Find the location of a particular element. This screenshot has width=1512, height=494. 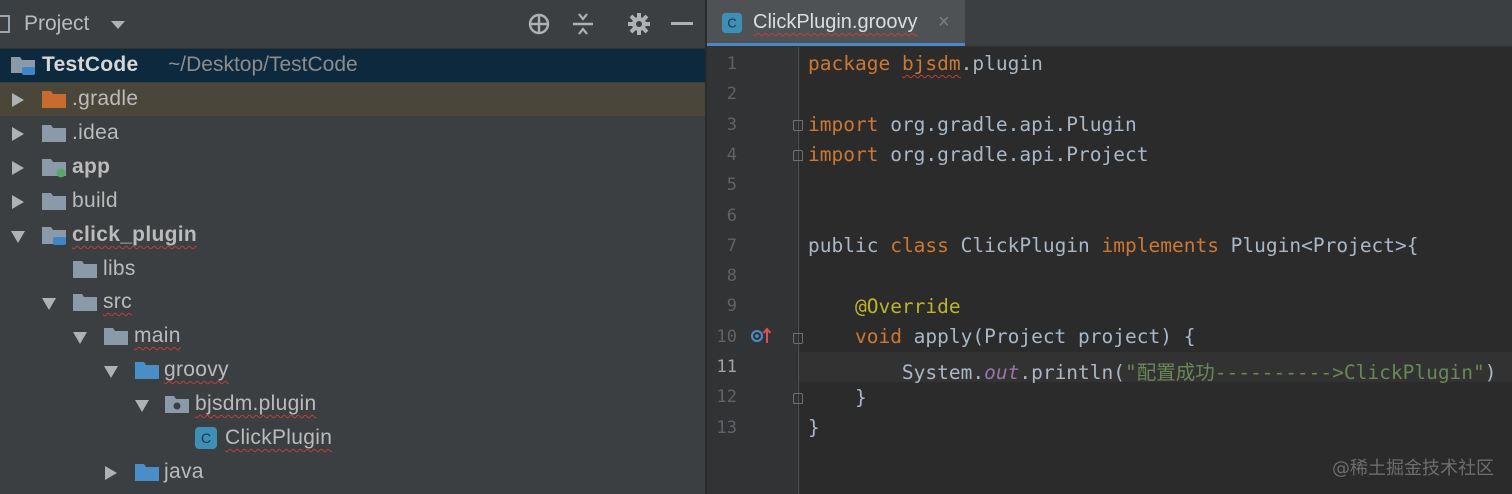

collapse-all-icon is located at coordinates (583, 24).